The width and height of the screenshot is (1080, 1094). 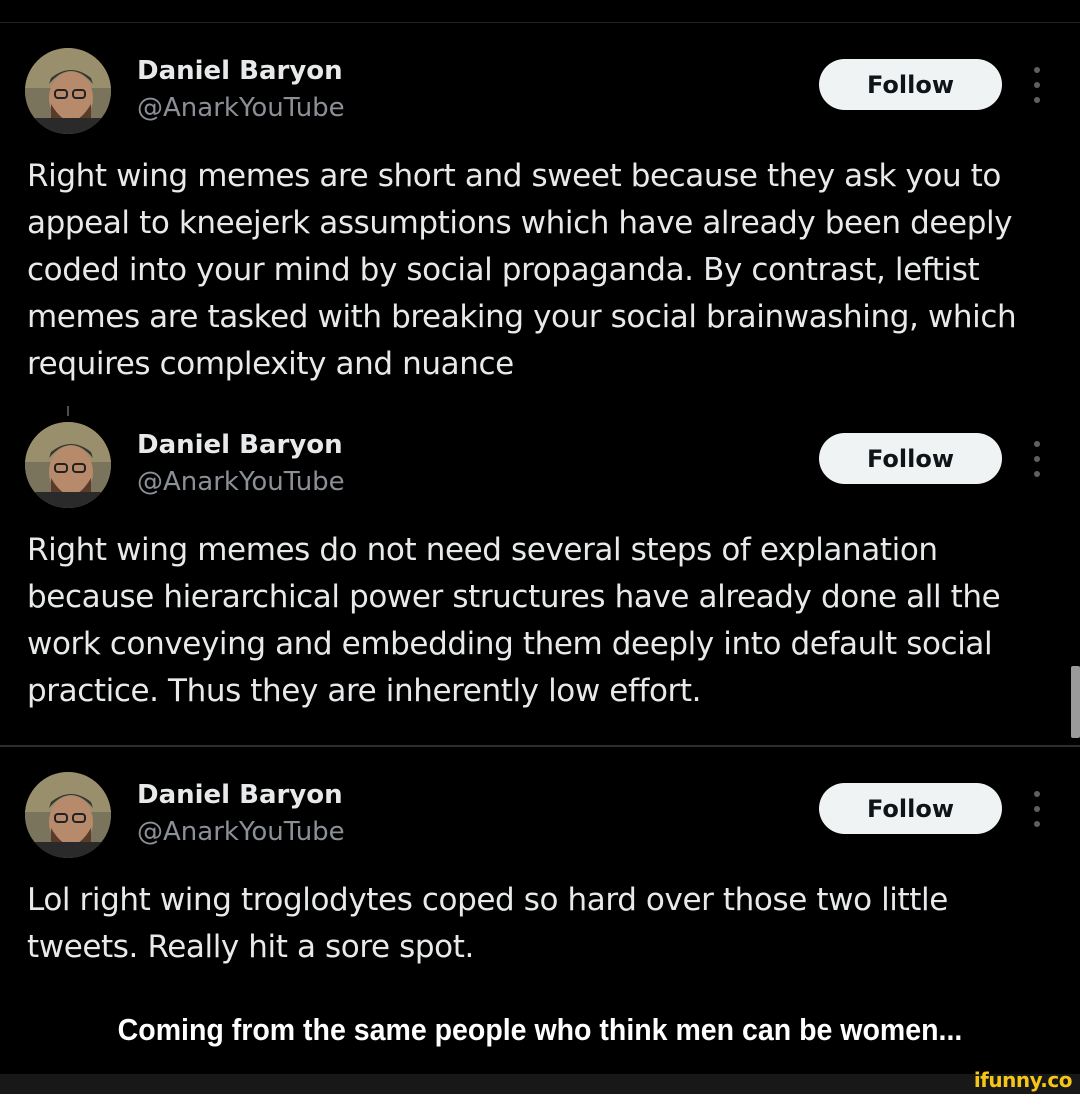 What do you see at coordinates (540, 1084) in the screenshot?
I see `footer-bar` at bounding box center [540, 1084].